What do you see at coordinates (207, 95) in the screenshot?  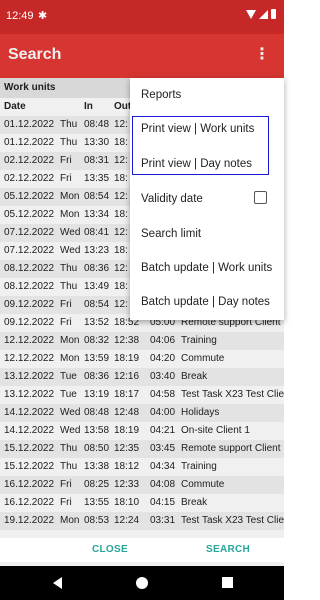 I see `menu-item-reports: Reports` at bounding box center [207, 95].